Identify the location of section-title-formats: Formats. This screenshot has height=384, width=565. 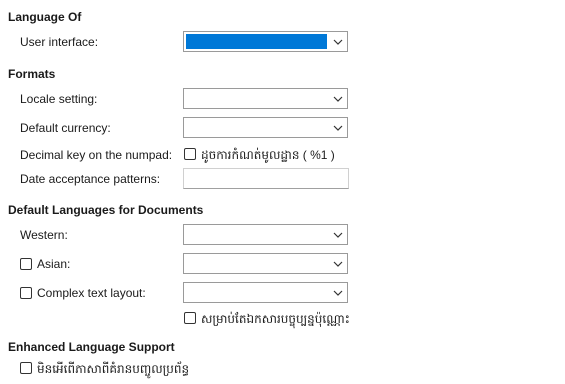
(32, 74).